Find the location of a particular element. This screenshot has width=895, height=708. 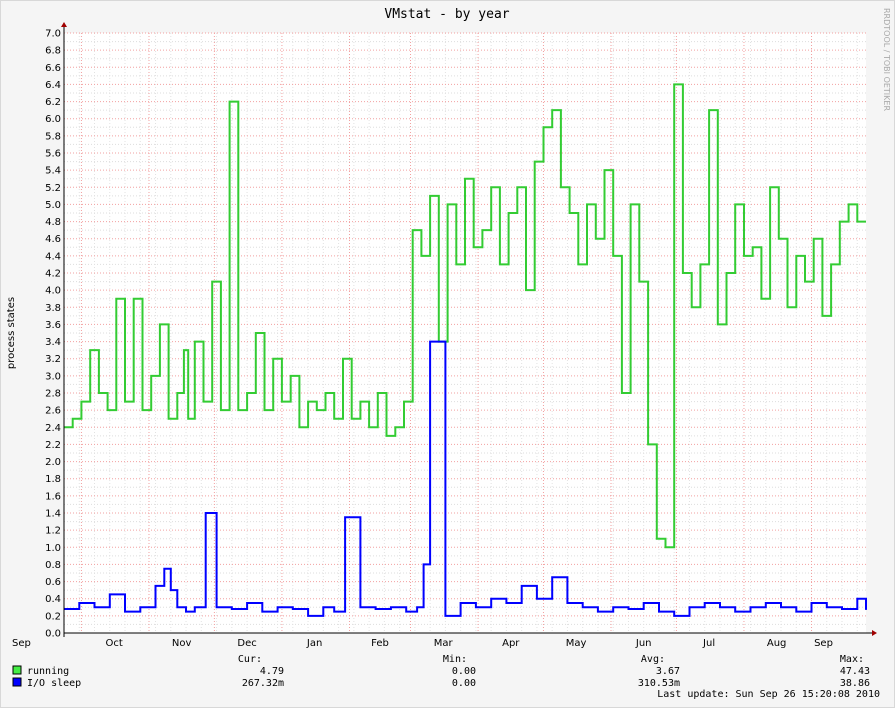

x-tick-label: Oct is located at coordinates (113, 643).